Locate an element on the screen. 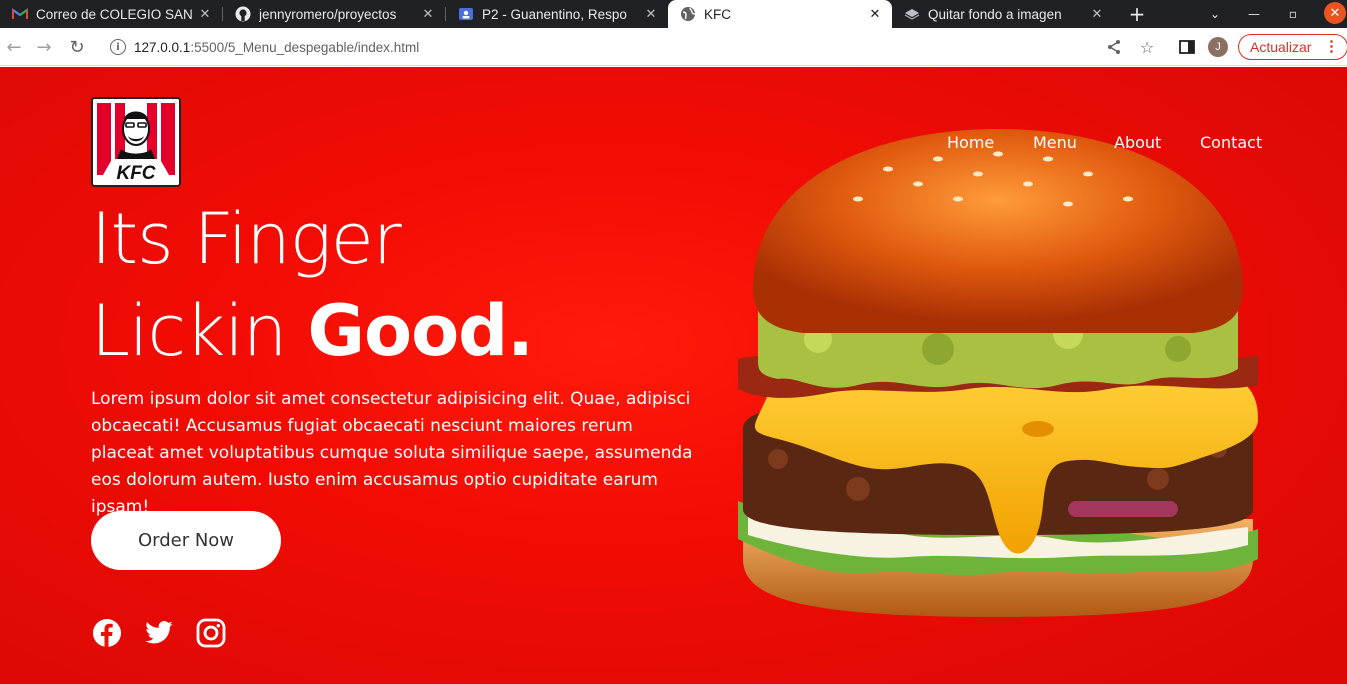 Image resolution: width=1347 pixels, height=684 pixels. update-button: Actualizar ⋮ is located at coordinates (1292, 47).